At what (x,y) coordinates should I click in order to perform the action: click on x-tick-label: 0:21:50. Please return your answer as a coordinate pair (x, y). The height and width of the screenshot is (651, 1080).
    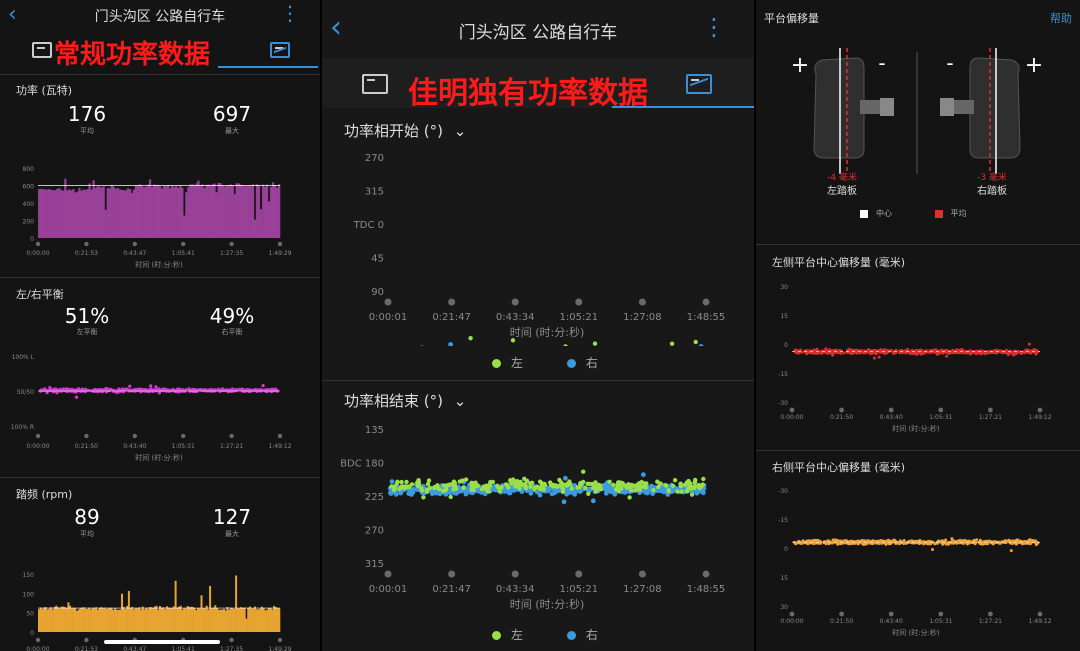
    Looking at the image, I should click on (841, 621).